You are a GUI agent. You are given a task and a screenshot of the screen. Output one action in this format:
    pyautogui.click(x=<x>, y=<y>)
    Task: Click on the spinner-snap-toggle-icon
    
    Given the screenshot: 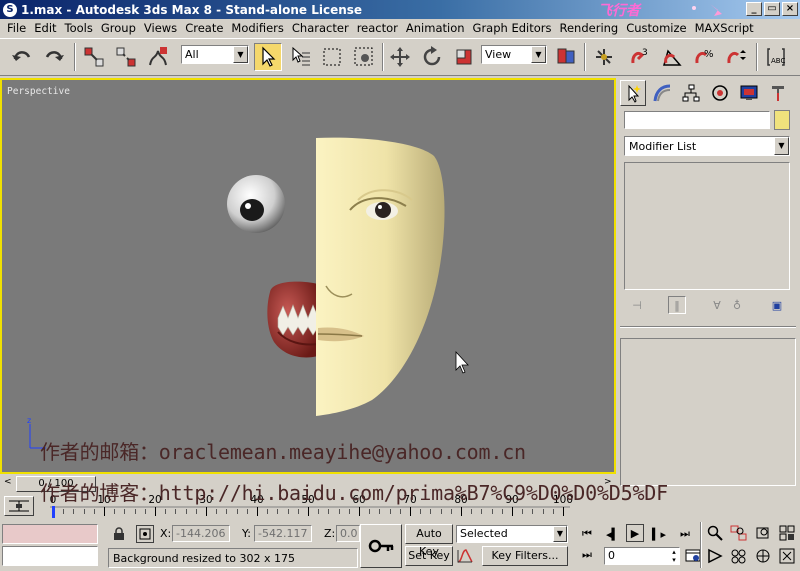 What is the action you would take?
    pyautogui.click(x=736, y=57)
    